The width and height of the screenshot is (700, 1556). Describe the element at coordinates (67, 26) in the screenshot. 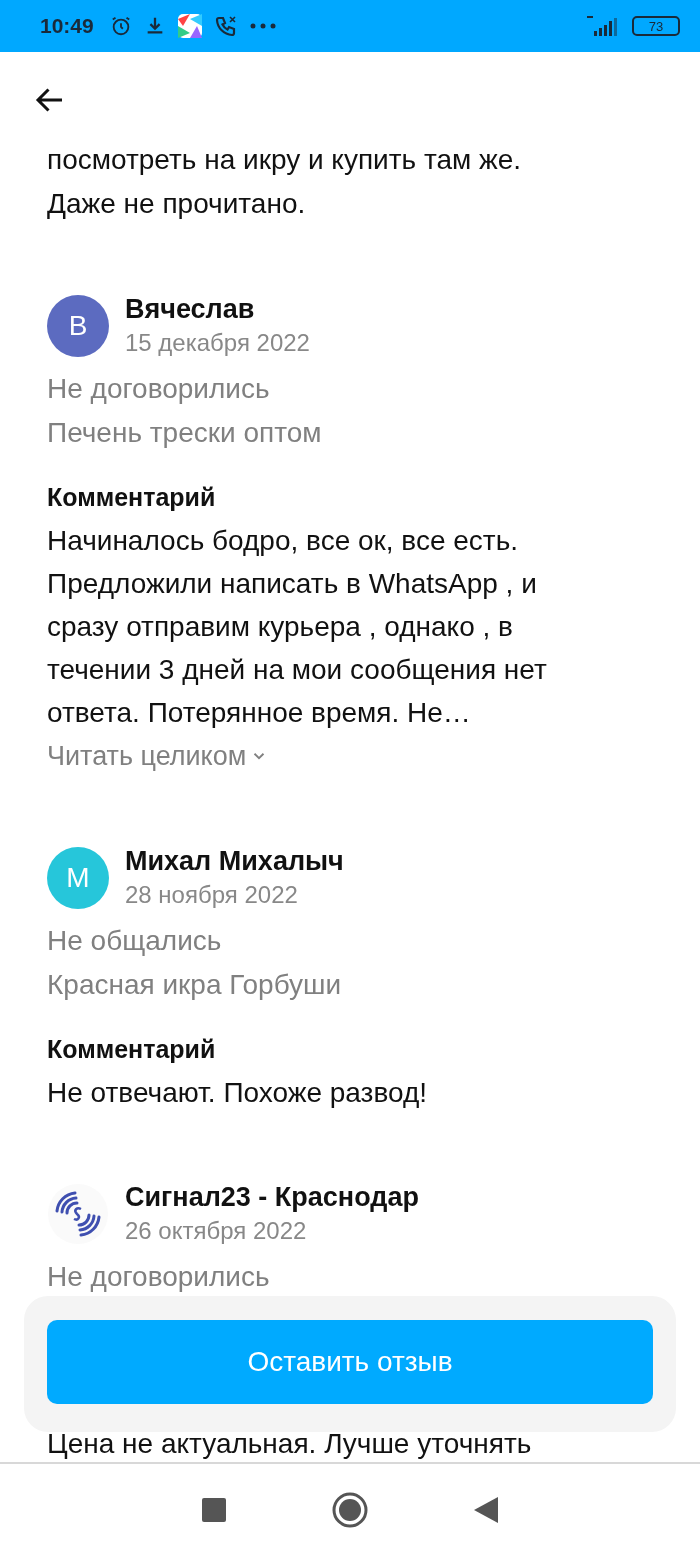

I see `status-time: 10:49` at that location.